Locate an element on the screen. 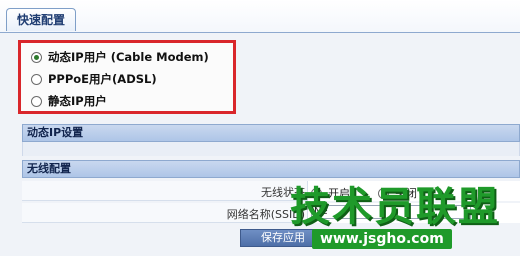  wireless-status-row: 无线状态 开启 关闭 is located at coordinates (271, 191).